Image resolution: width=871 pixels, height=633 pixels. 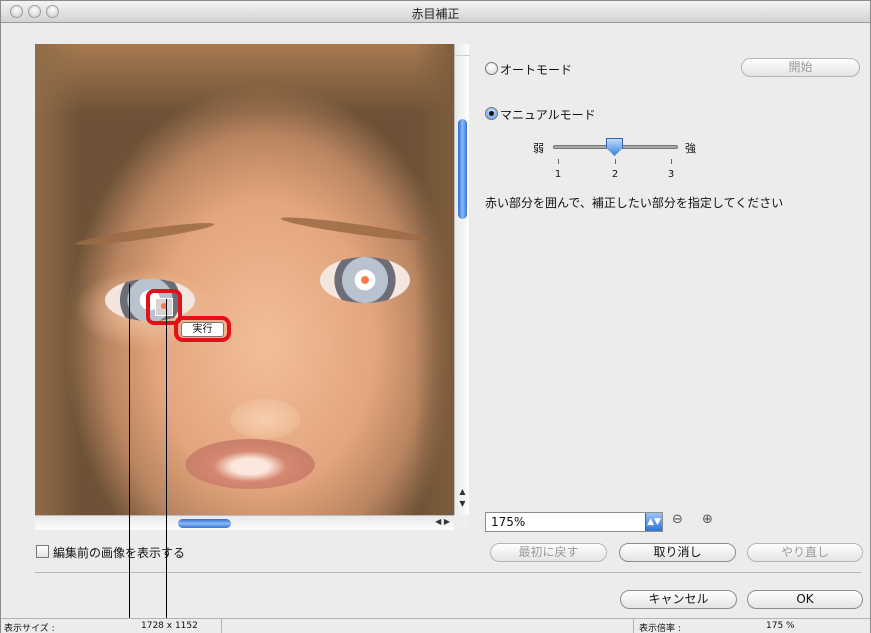 I want to click on hair-shade, so click(x=244, y=79).